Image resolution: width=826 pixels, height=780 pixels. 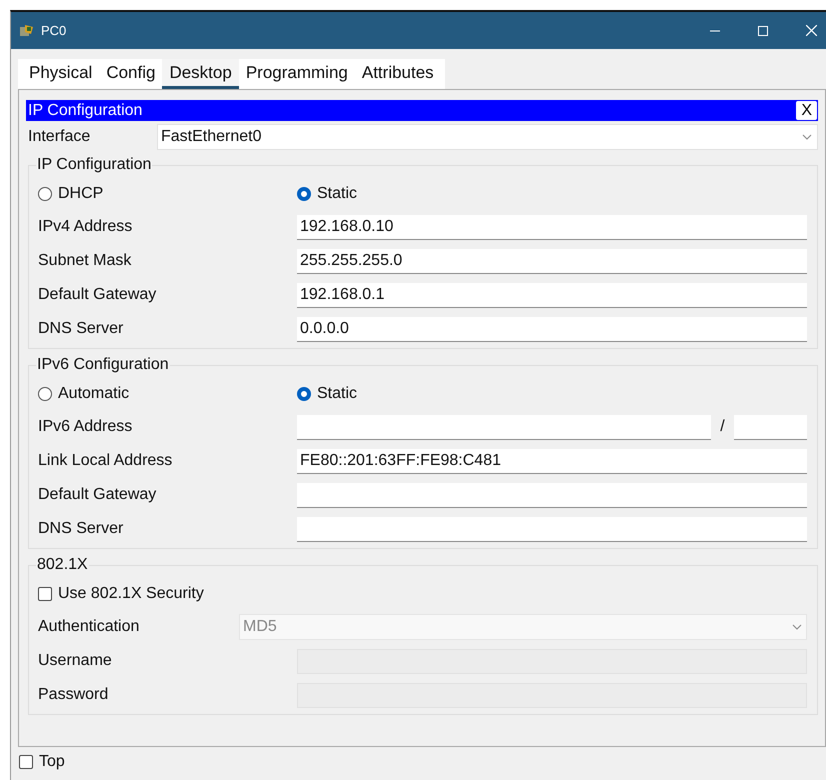 I want to click on text-field: 192.168.0.10, so click(x=552, y=227).